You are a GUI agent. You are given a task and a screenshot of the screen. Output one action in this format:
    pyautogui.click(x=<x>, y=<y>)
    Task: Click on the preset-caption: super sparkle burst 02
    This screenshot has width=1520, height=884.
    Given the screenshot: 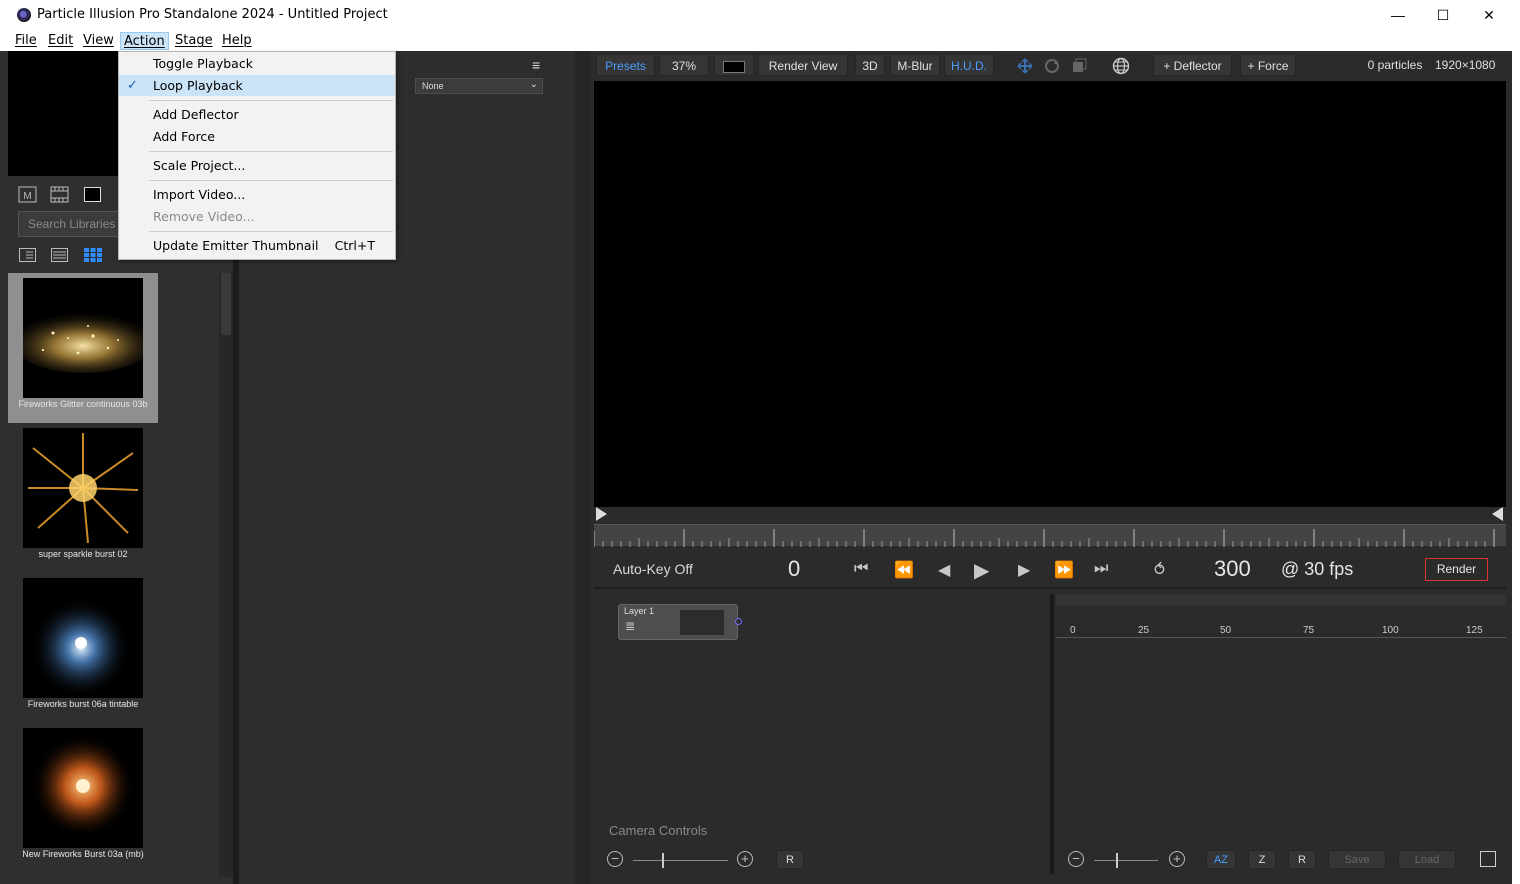 What is the action you would take?
    pyautogui.click(x=83, y=554)
    